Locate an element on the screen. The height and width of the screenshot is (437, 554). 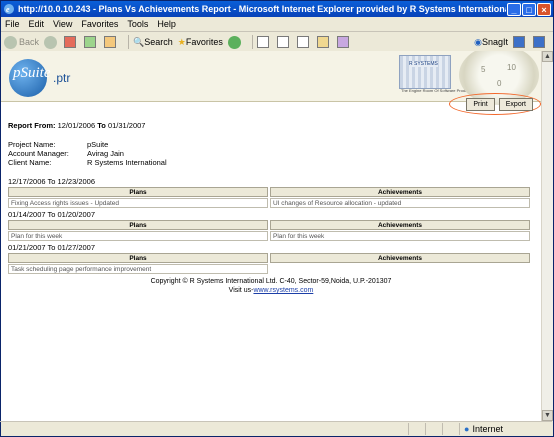
refresh-icon is located at coordinates (90, 42).